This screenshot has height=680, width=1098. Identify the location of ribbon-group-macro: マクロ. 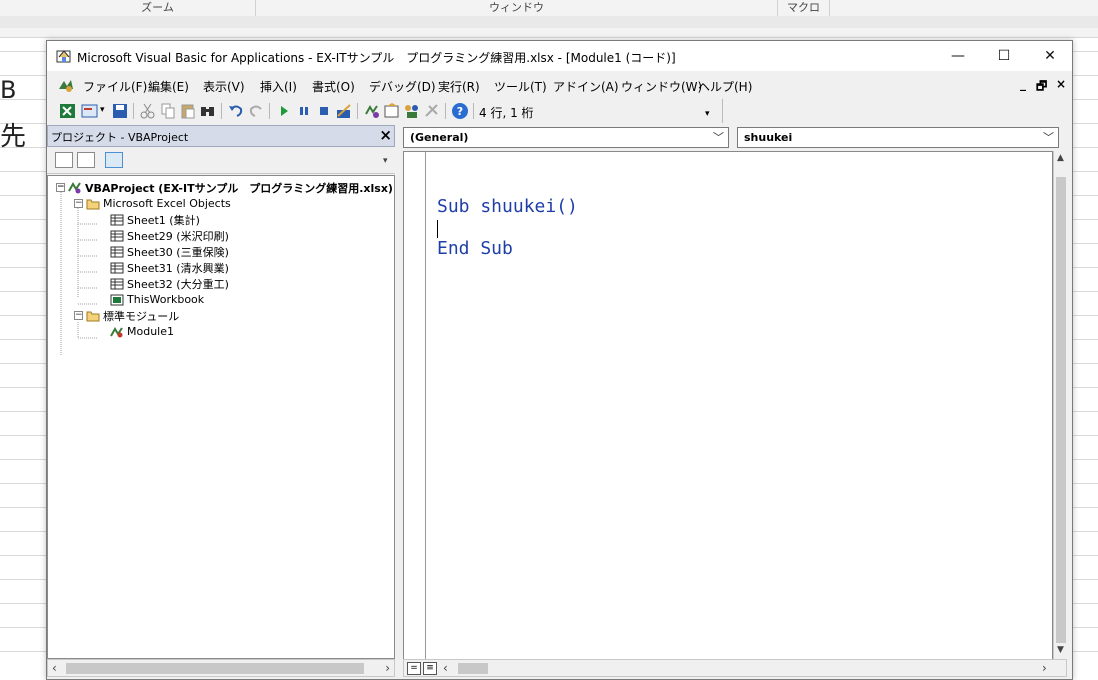
(804, 8).